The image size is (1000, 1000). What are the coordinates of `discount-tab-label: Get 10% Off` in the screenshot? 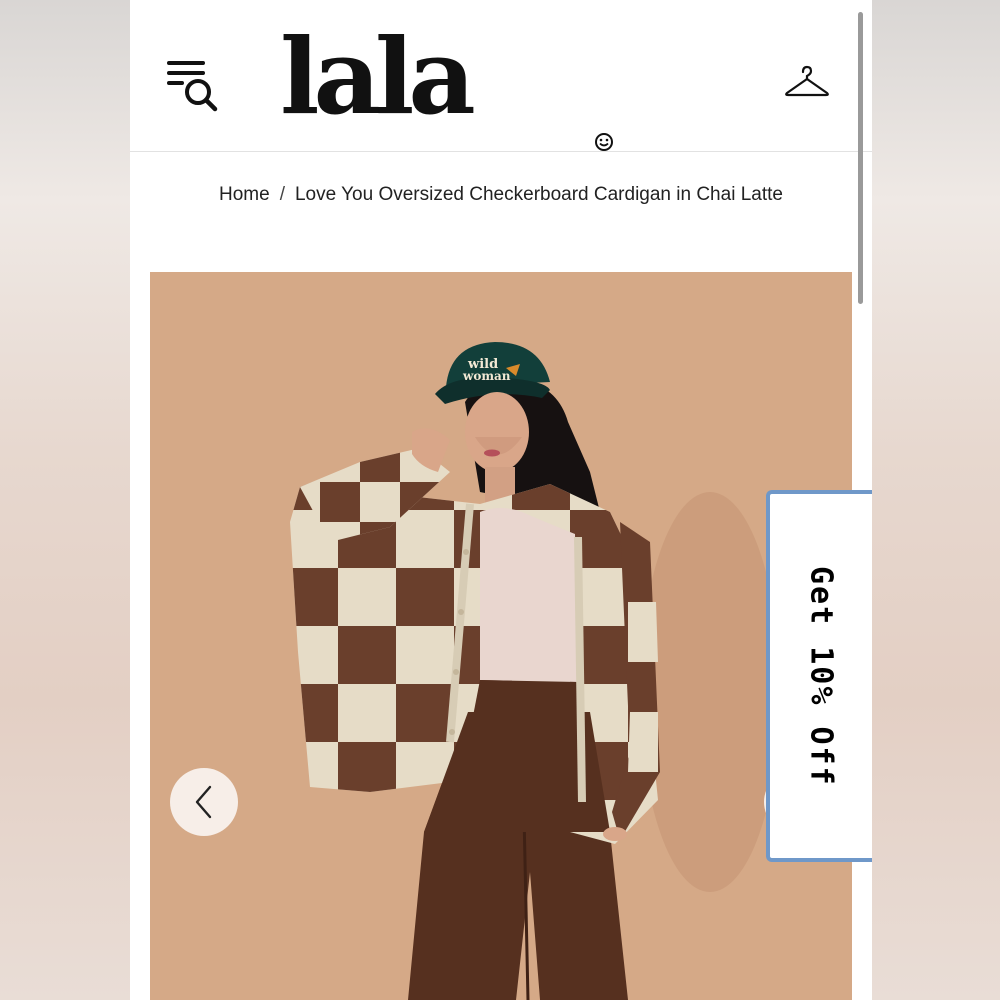 It's located at (821, 676).